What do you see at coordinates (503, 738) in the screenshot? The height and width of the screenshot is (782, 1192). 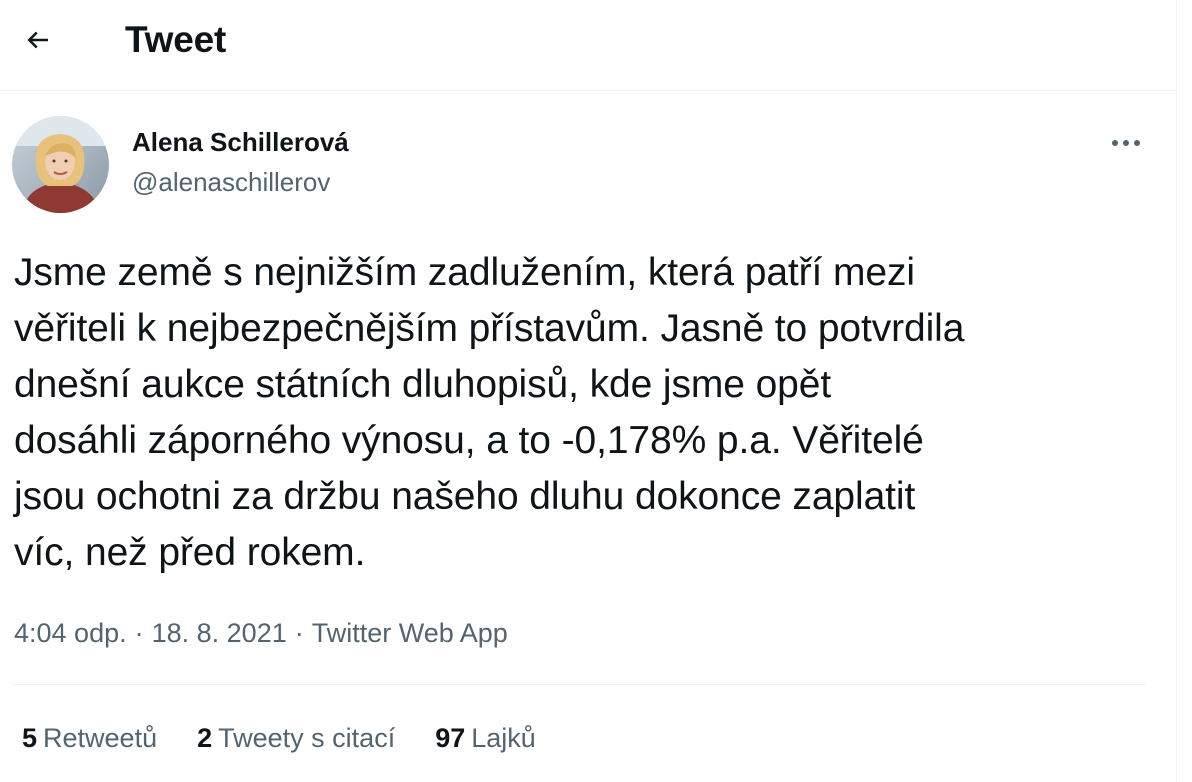 I see `likes-label: Lajků` at bounding box center [503, 738].